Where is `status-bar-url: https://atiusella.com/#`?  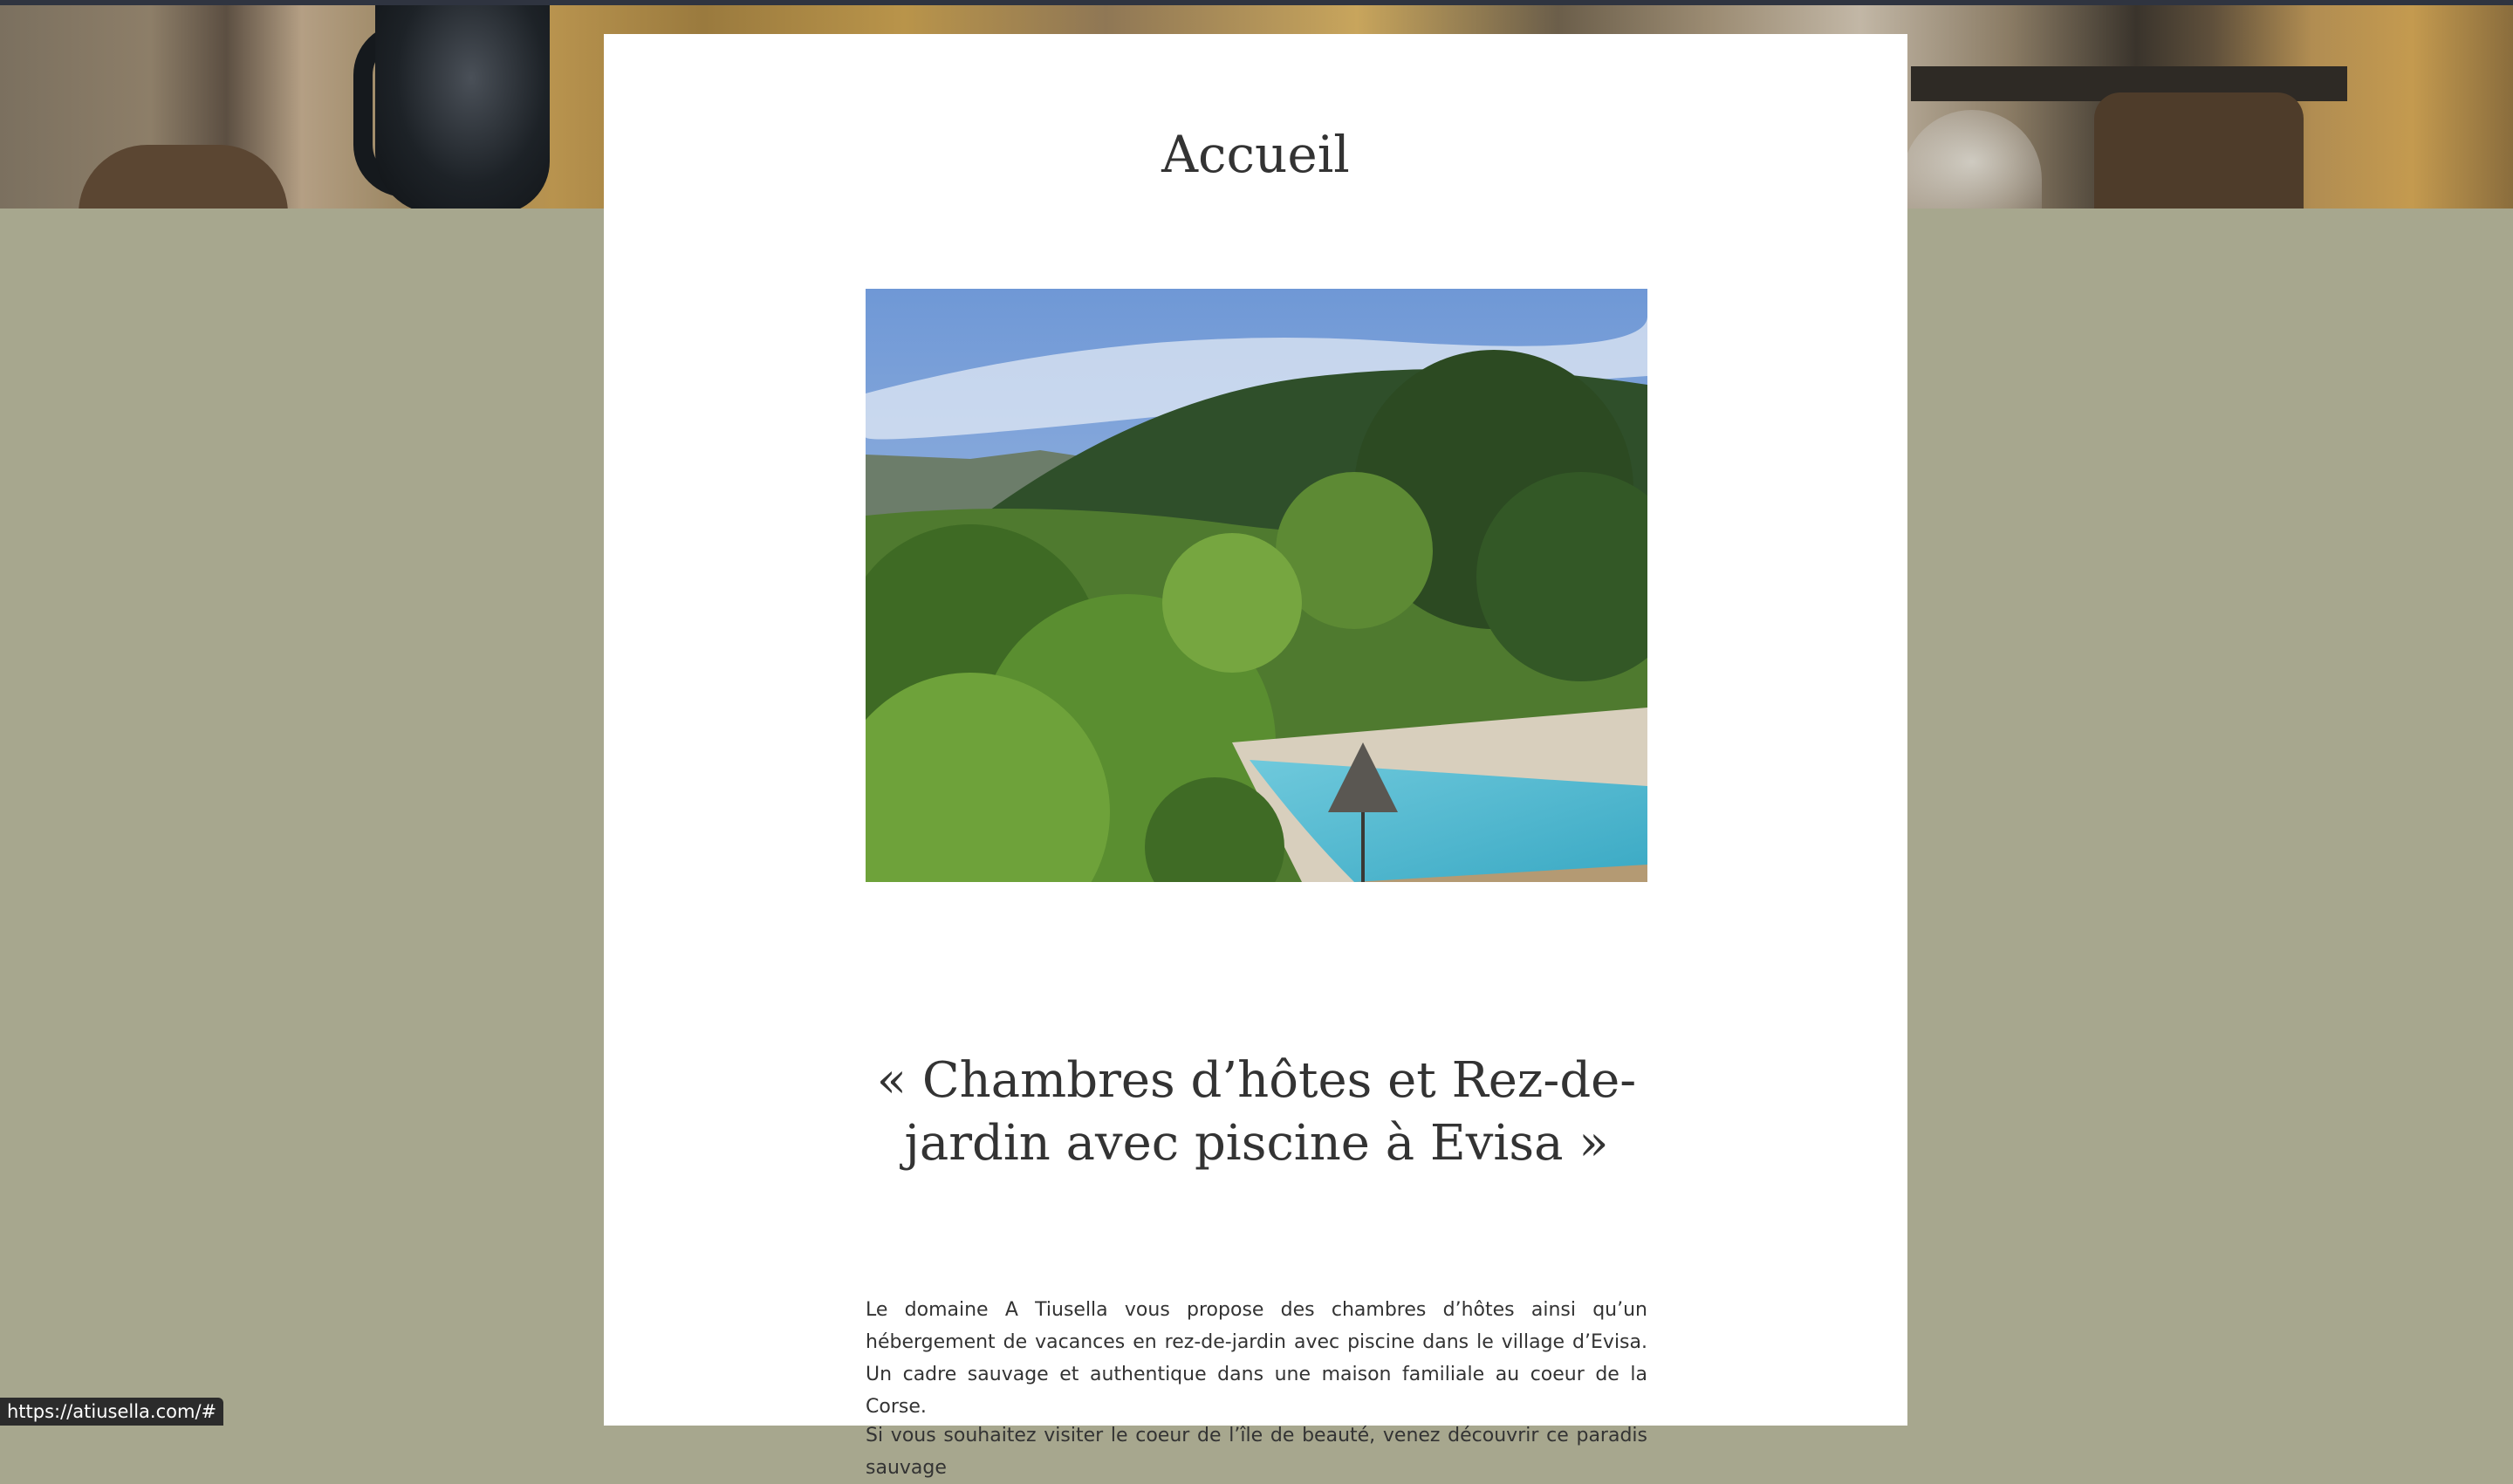
status-bar-url: https://atiusella.com/# is located at coordinates (112, 1412).